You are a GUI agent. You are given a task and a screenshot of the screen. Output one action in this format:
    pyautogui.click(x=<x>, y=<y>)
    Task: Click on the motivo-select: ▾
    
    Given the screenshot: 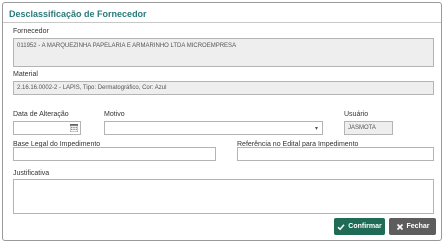 What is the action you would take?
    pyautogui.click(x=213, y=128)
    